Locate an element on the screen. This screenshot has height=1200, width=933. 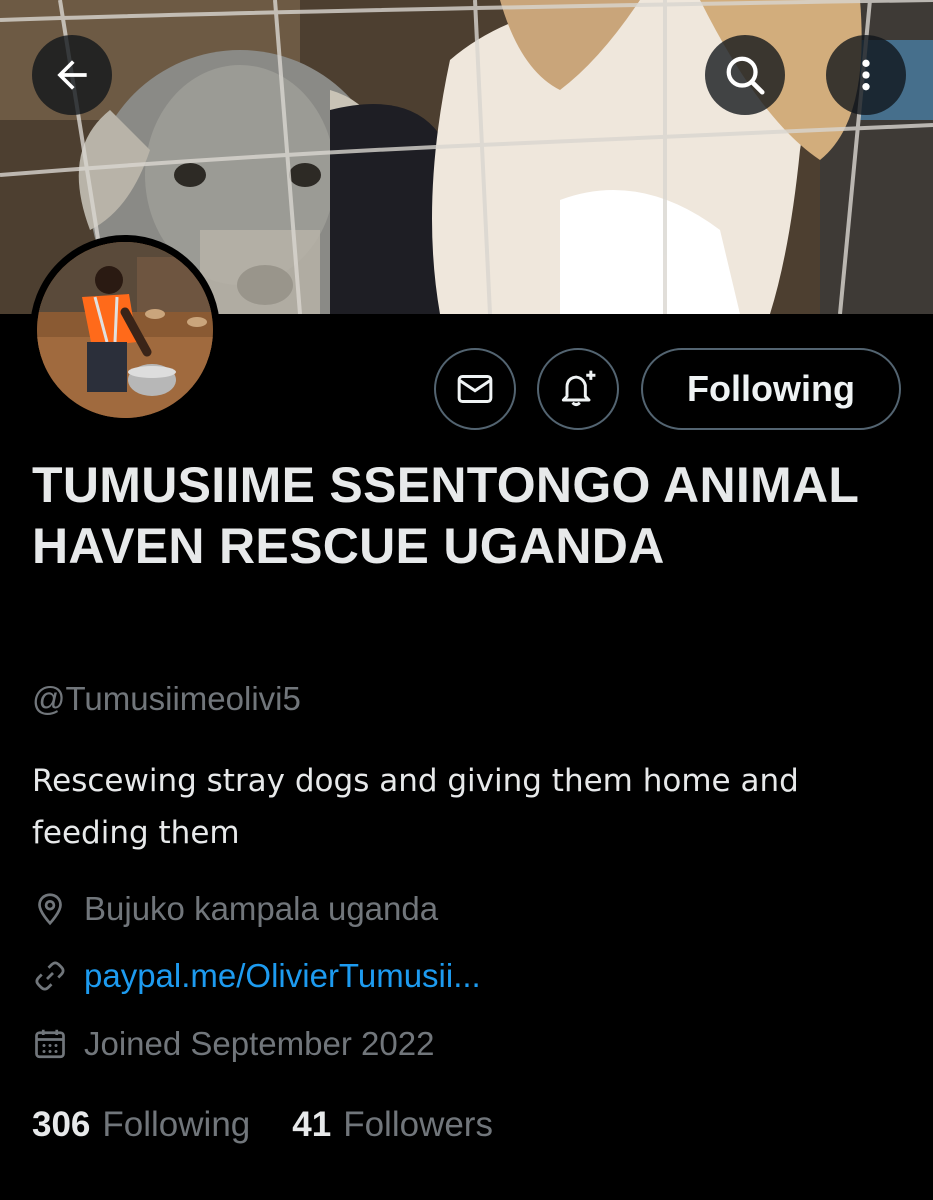
following-label: Following is located at coordinates (176, 1124).